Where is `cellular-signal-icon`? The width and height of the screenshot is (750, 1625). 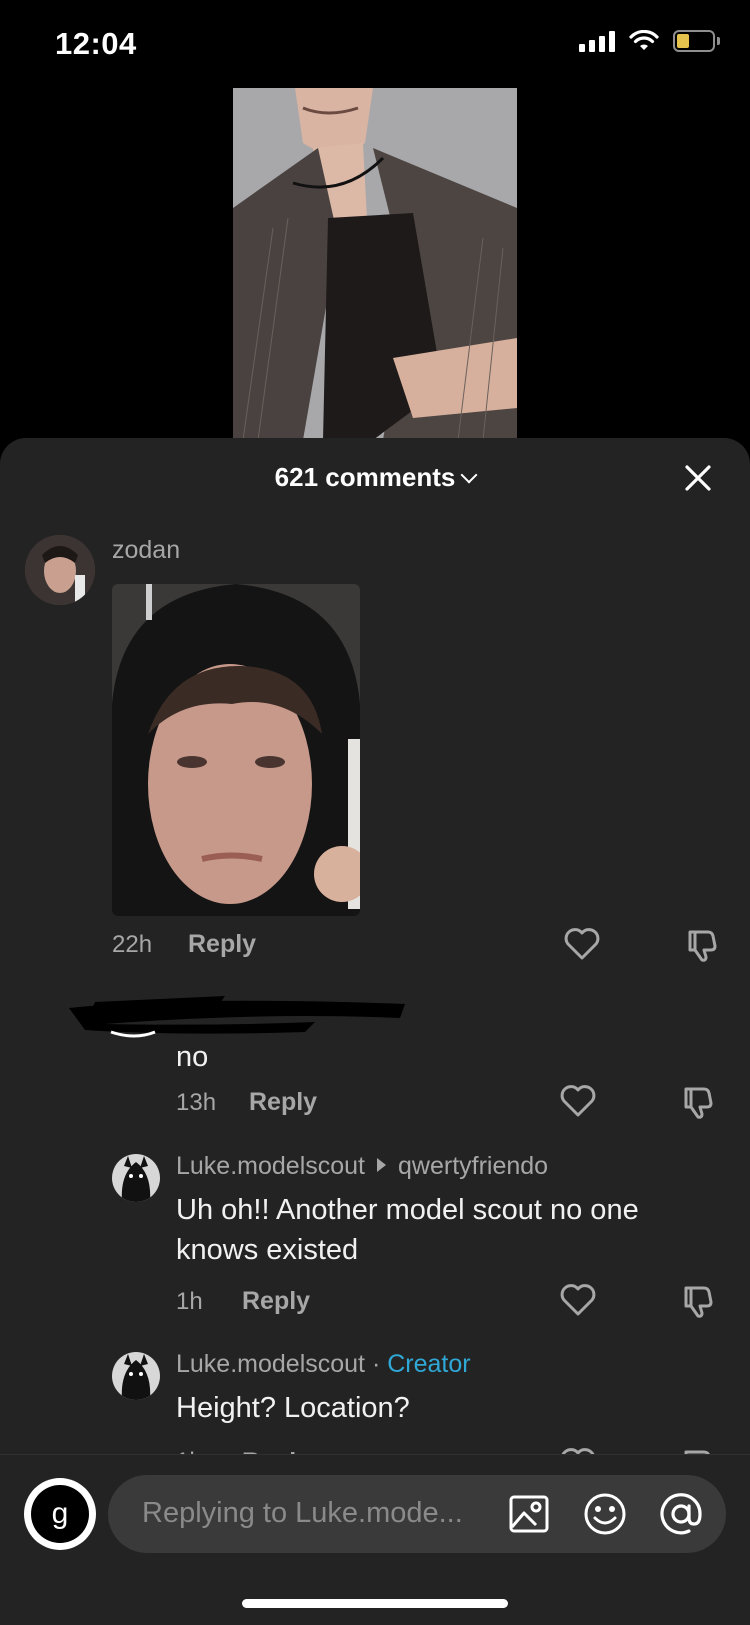
cellular-signal-icon is located at coordinates (597, 41).